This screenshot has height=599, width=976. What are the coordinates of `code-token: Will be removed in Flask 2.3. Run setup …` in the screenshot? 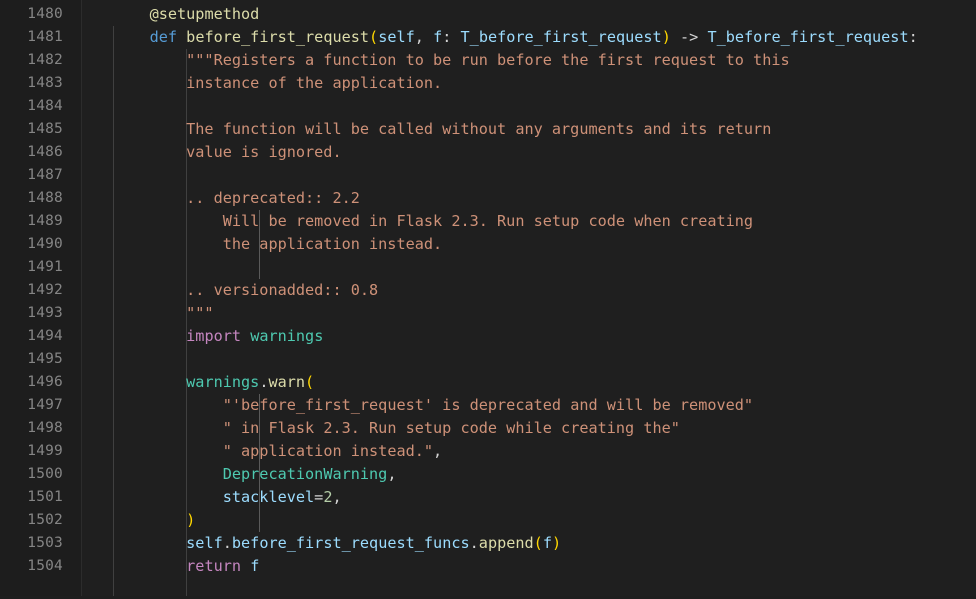 It's located at (433, 221).